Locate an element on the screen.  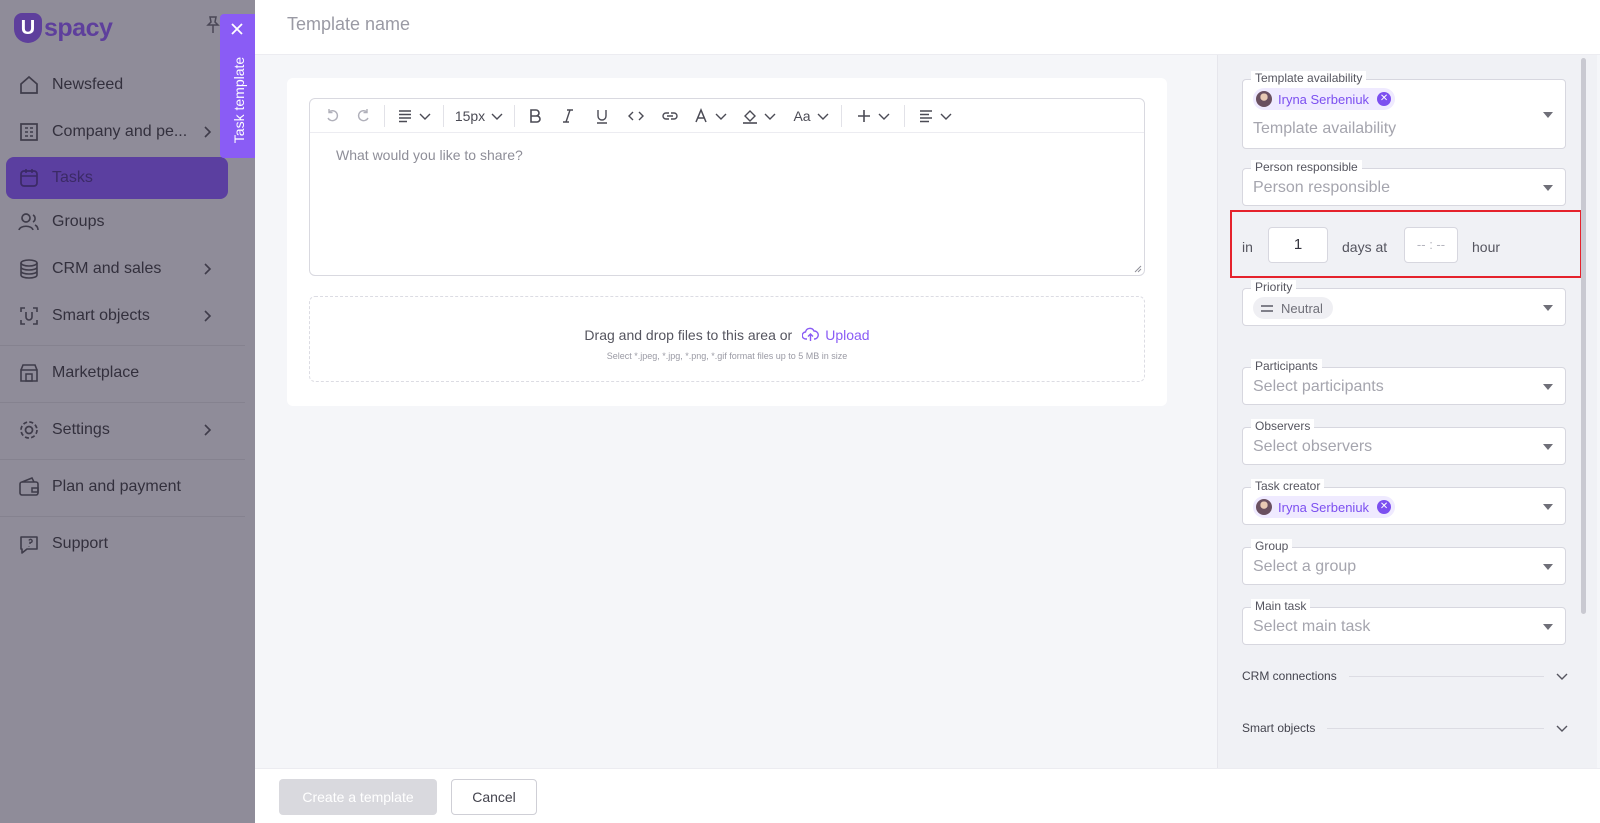
resize-handle-icon is located at coordinates (1138, 269).